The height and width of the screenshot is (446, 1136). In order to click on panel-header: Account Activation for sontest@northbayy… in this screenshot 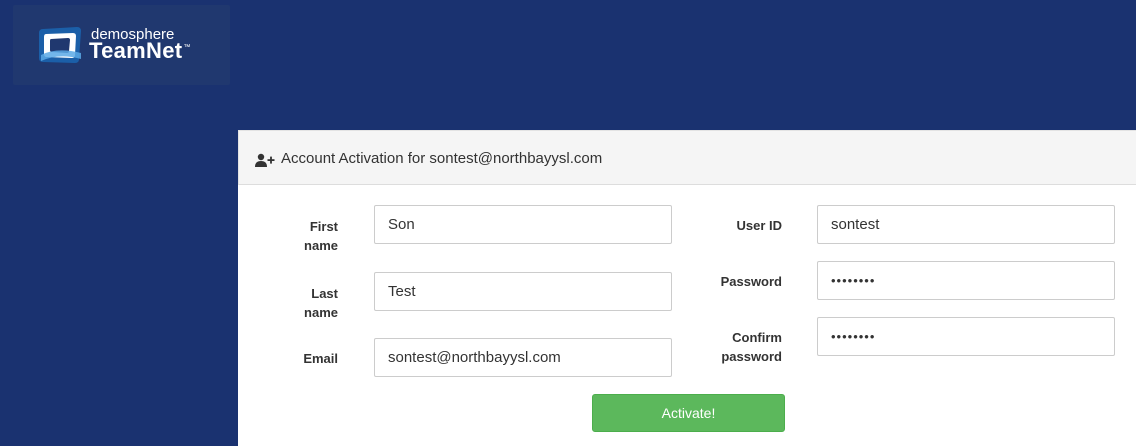, I will do `click(687, 157)`.